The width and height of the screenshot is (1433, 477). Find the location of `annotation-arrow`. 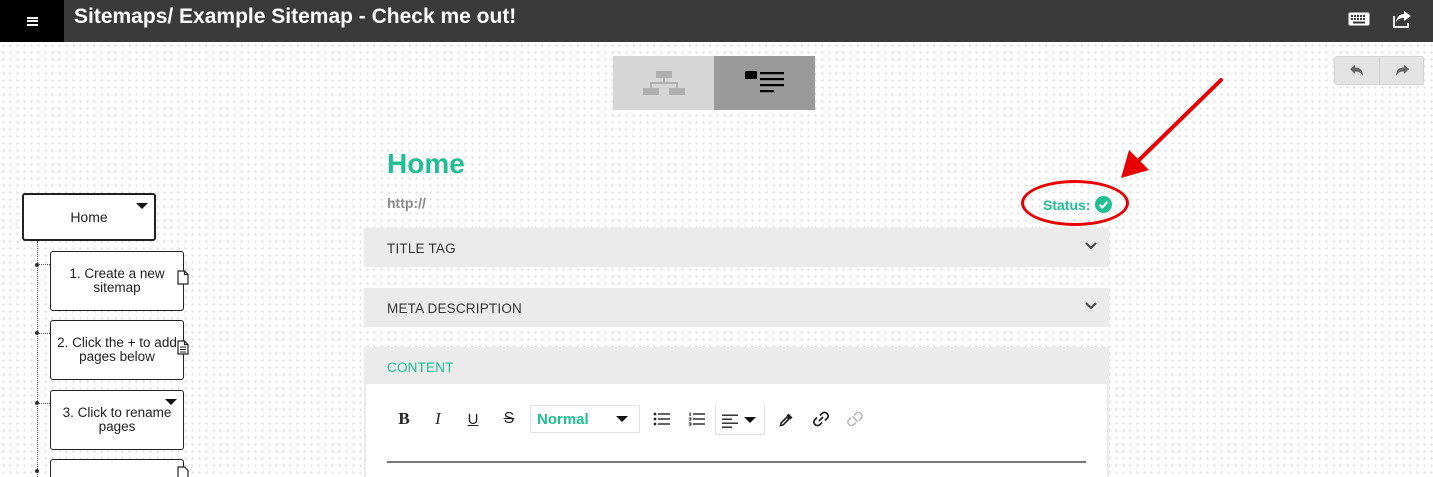

annotation-arrow is located at coordinates (1172, 128).